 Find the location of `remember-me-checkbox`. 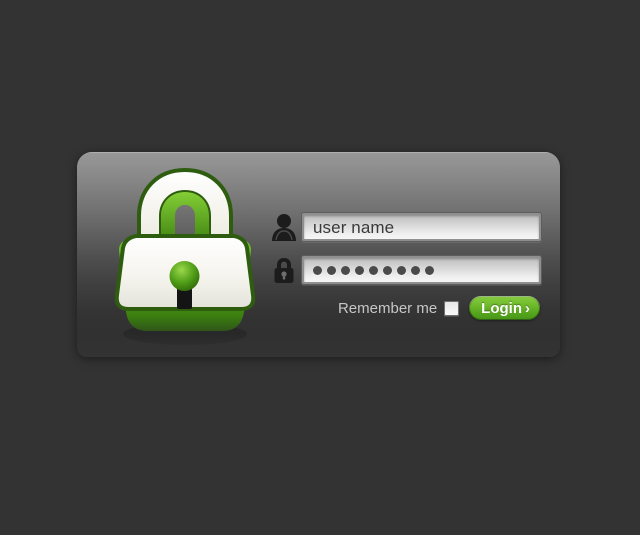

remember-me-checkbox is located at coordinates (452, 308).